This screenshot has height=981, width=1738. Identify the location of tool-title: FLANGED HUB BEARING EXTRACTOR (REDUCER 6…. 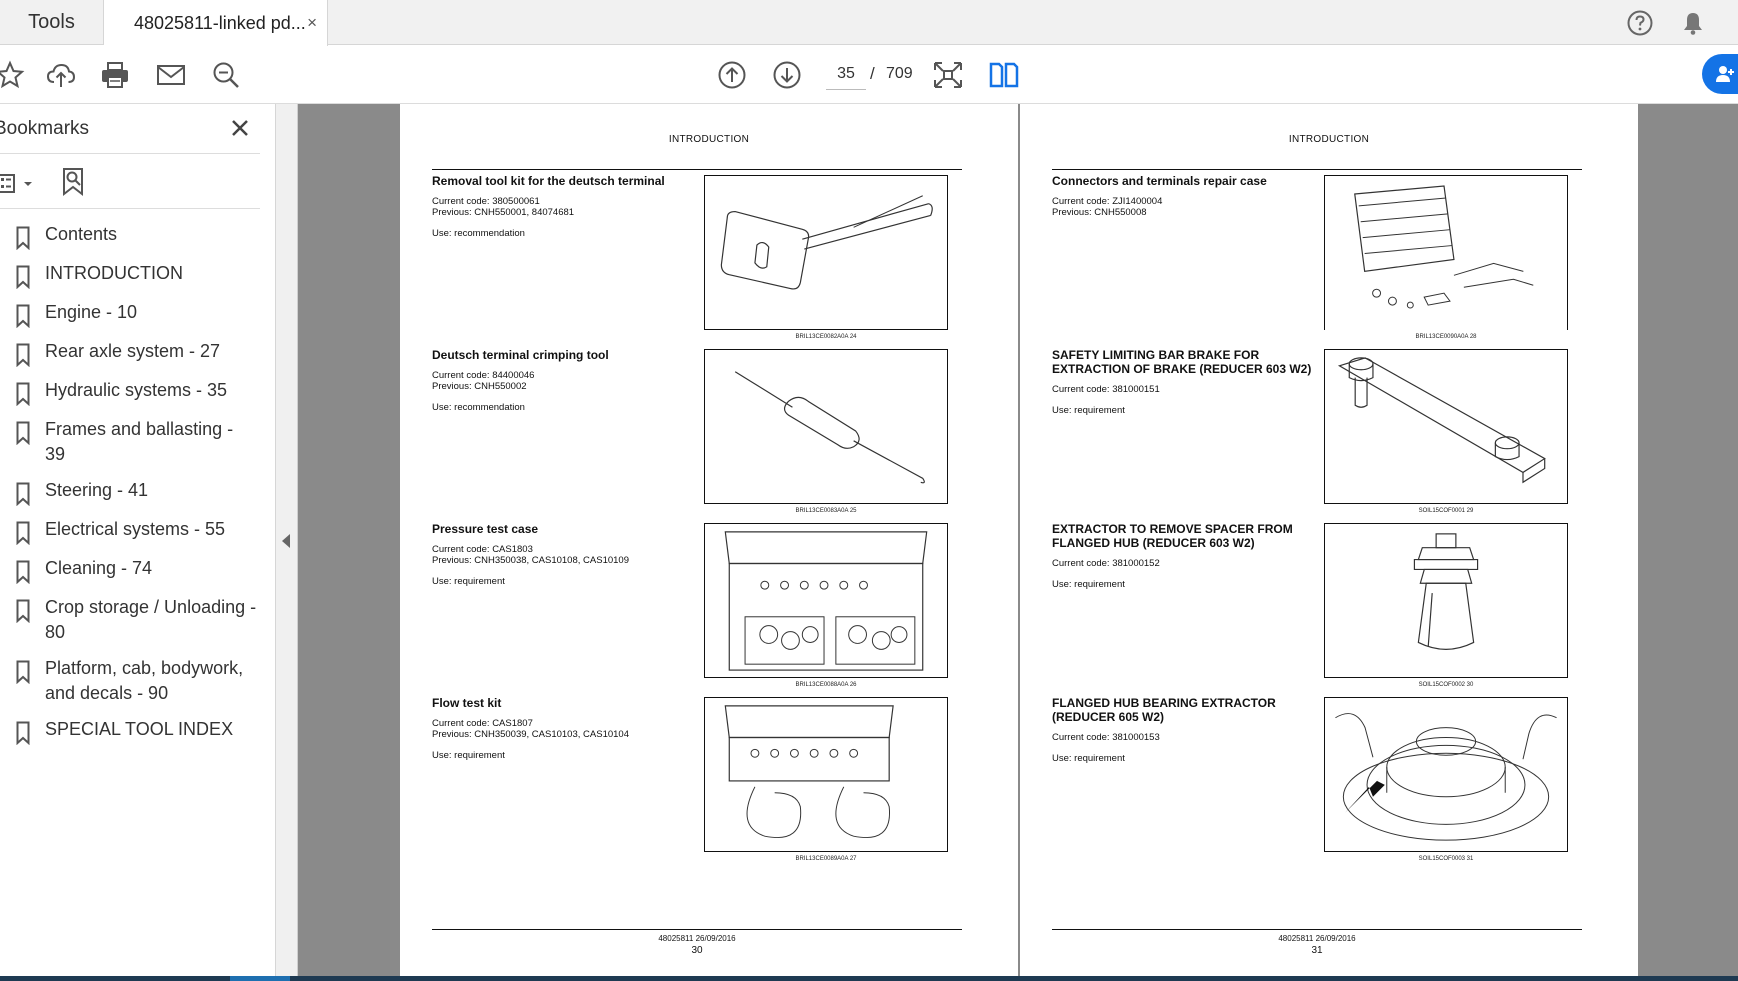
(1164, 710).